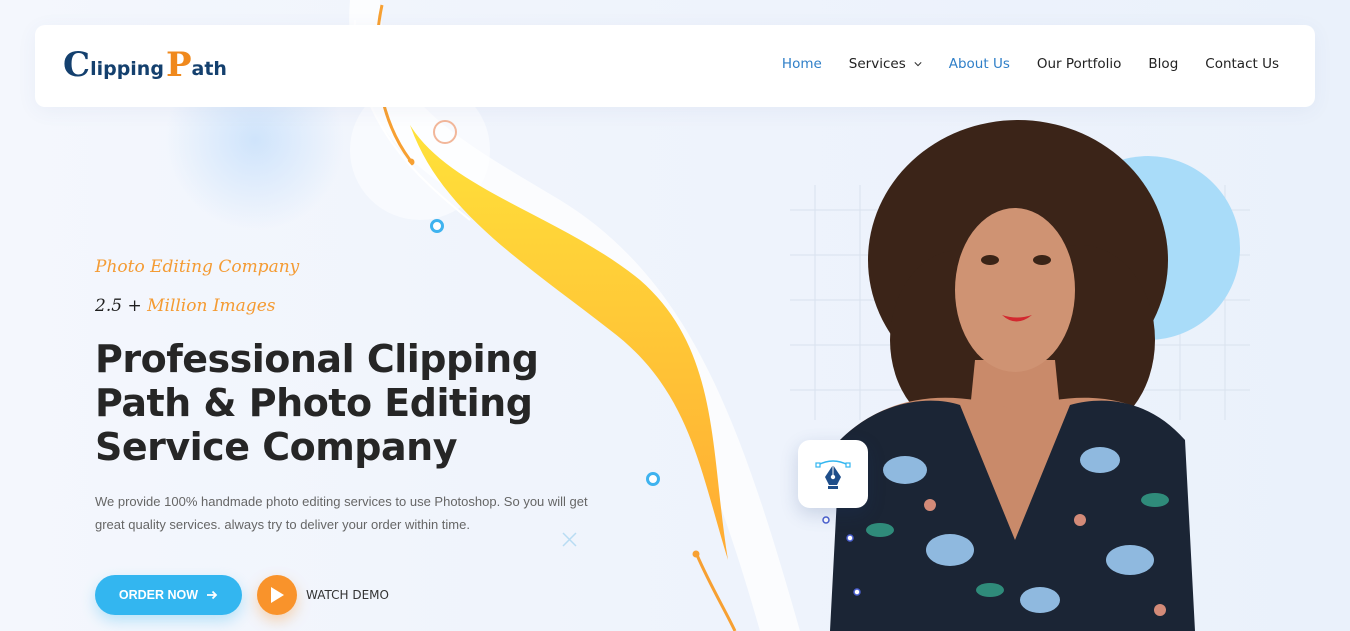 This screenshot has width=1350, height=631. I want to click on hero-stat: 2.5 + Million Images, so click(185, 306).